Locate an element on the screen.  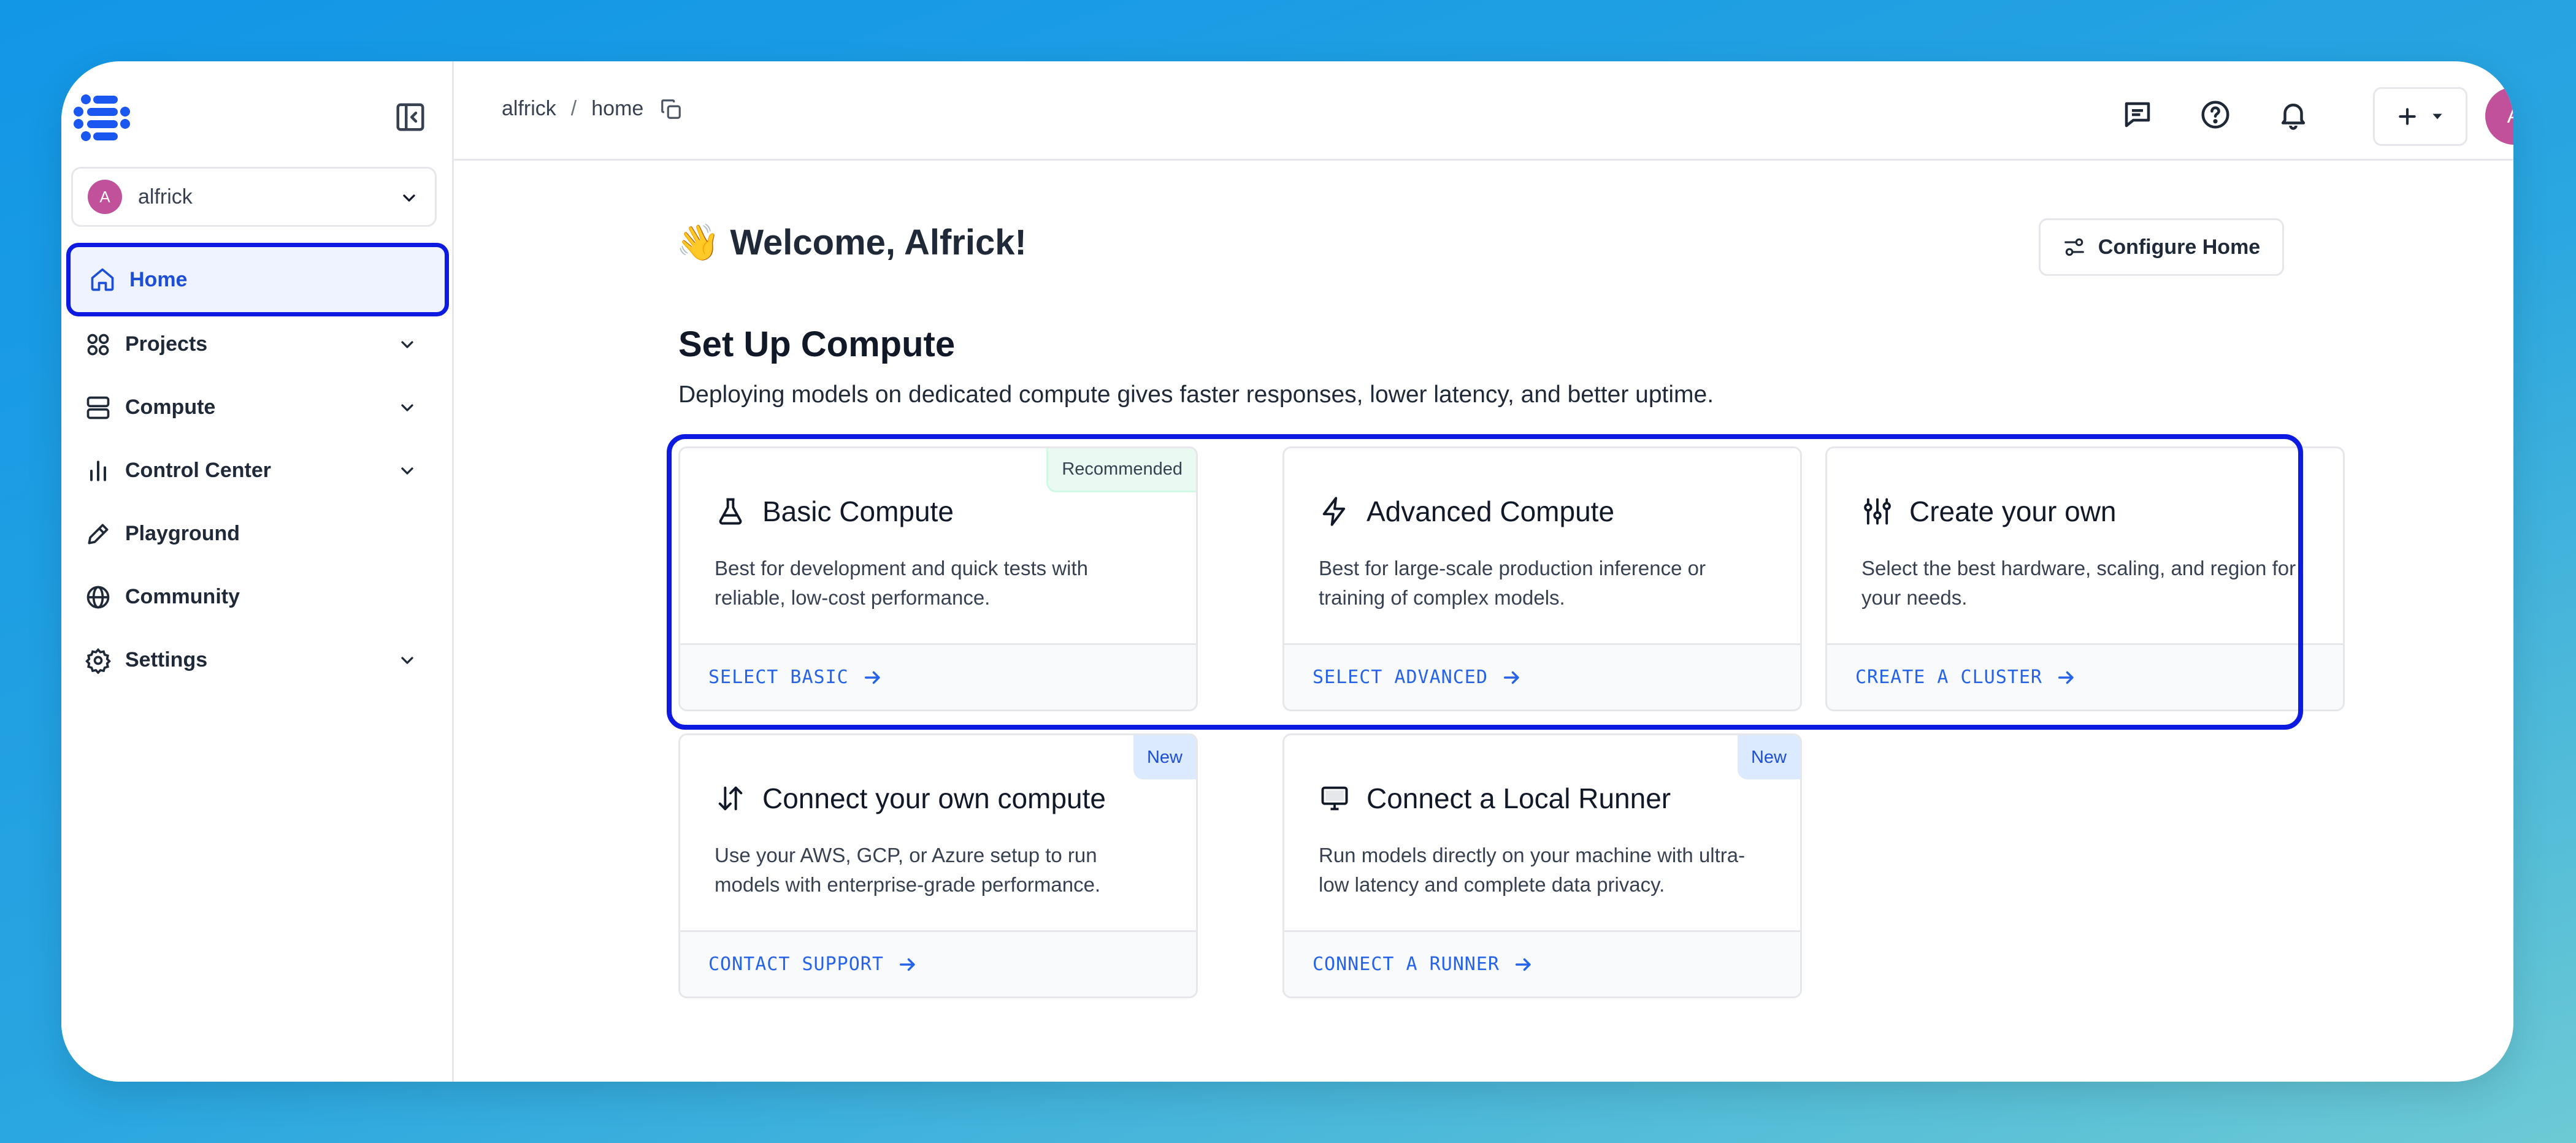
app-logo is located at coordinates (101, 118).